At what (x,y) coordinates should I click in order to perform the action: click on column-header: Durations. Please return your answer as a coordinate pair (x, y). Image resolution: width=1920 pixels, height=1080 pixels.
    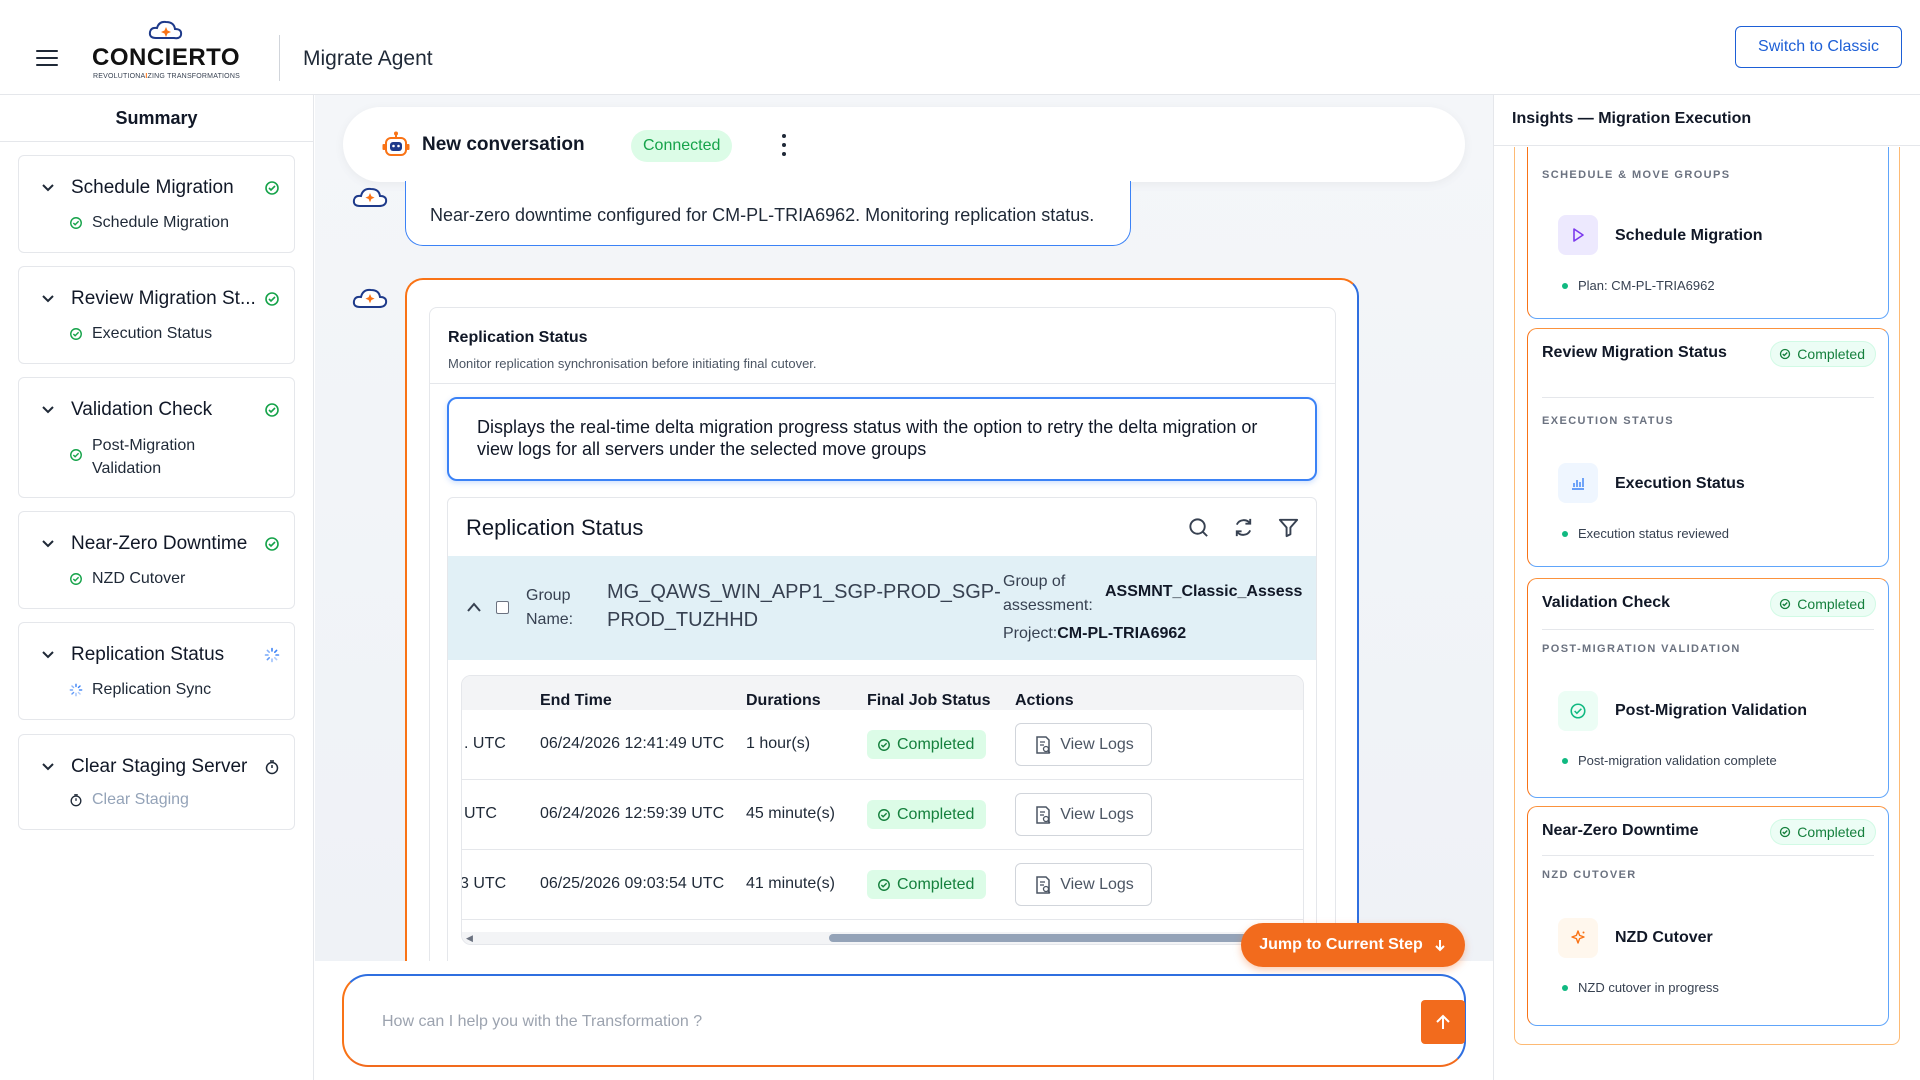
    Looking at the image, I should click on (783, 701).